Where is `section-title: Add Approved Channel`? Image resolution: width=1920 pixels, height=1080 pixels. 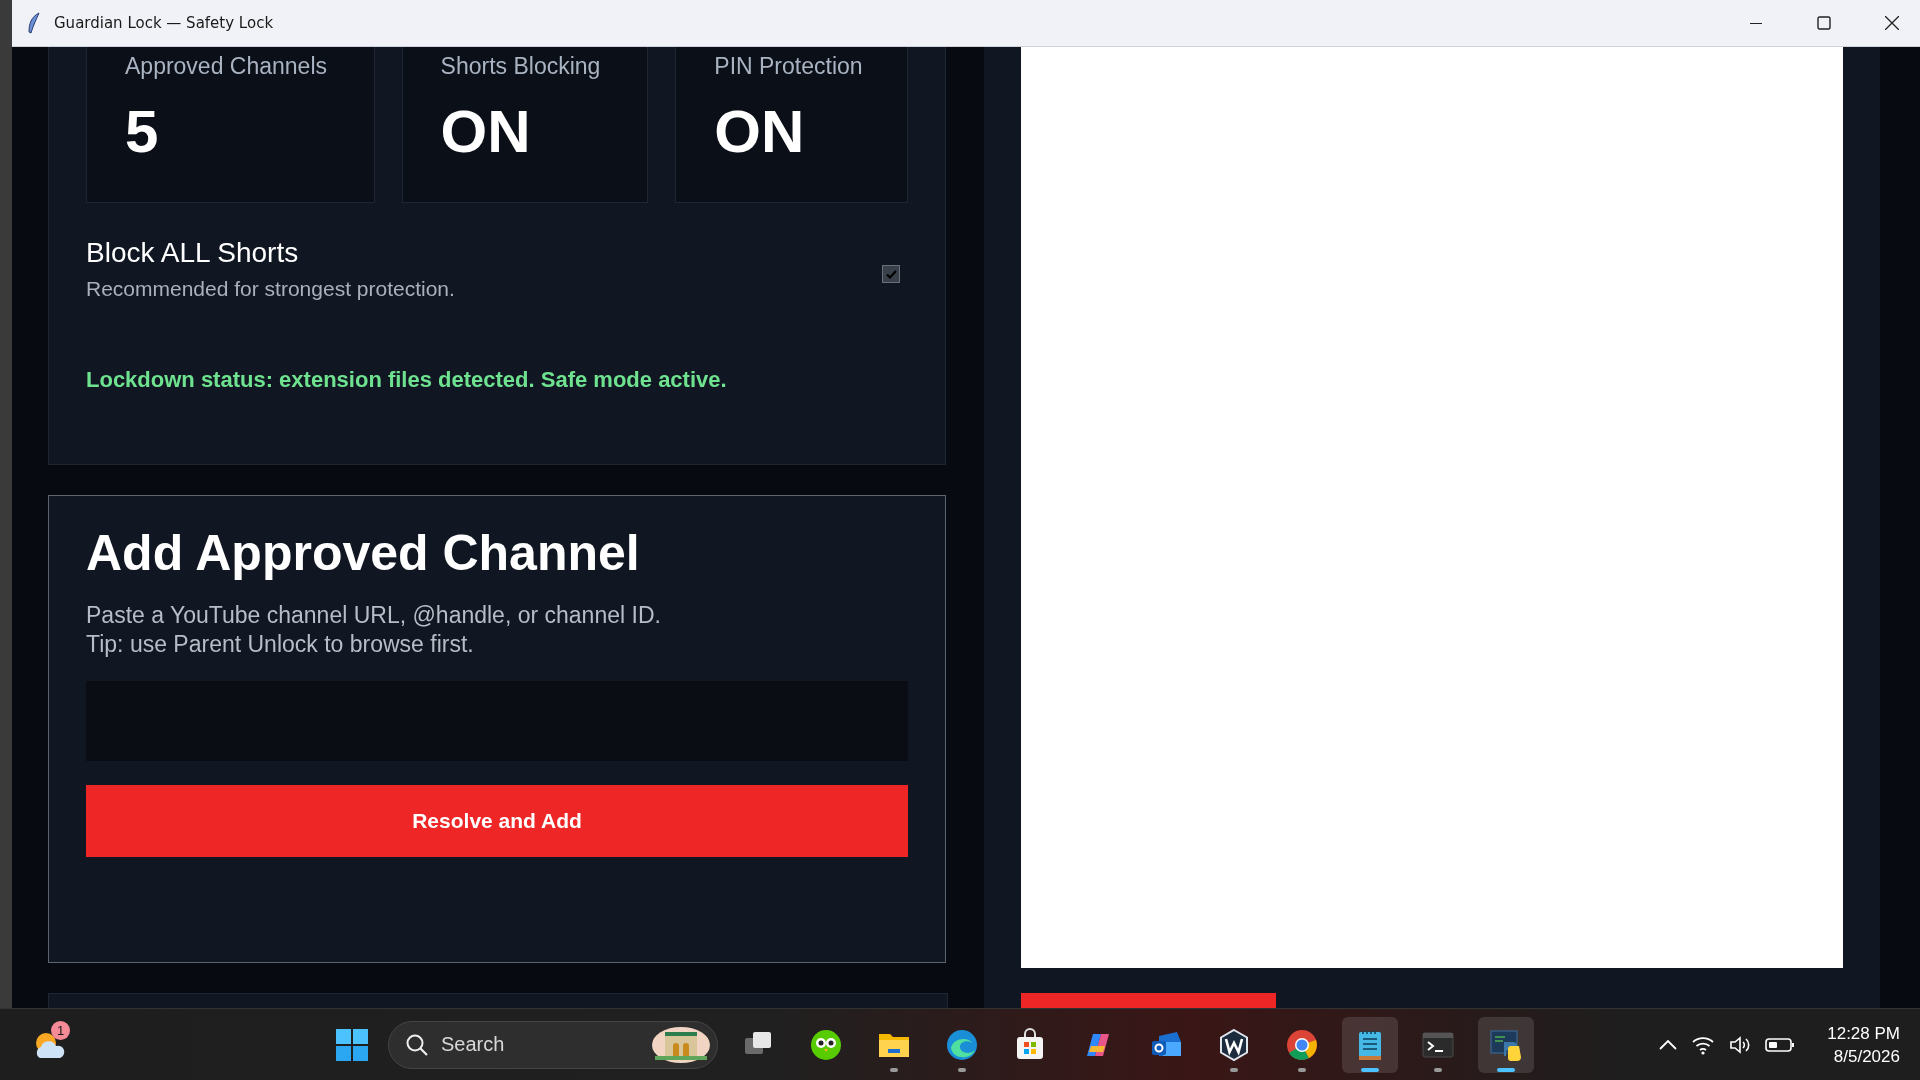 section-title: Add Approved Channel is located at coordinates (363, 553).